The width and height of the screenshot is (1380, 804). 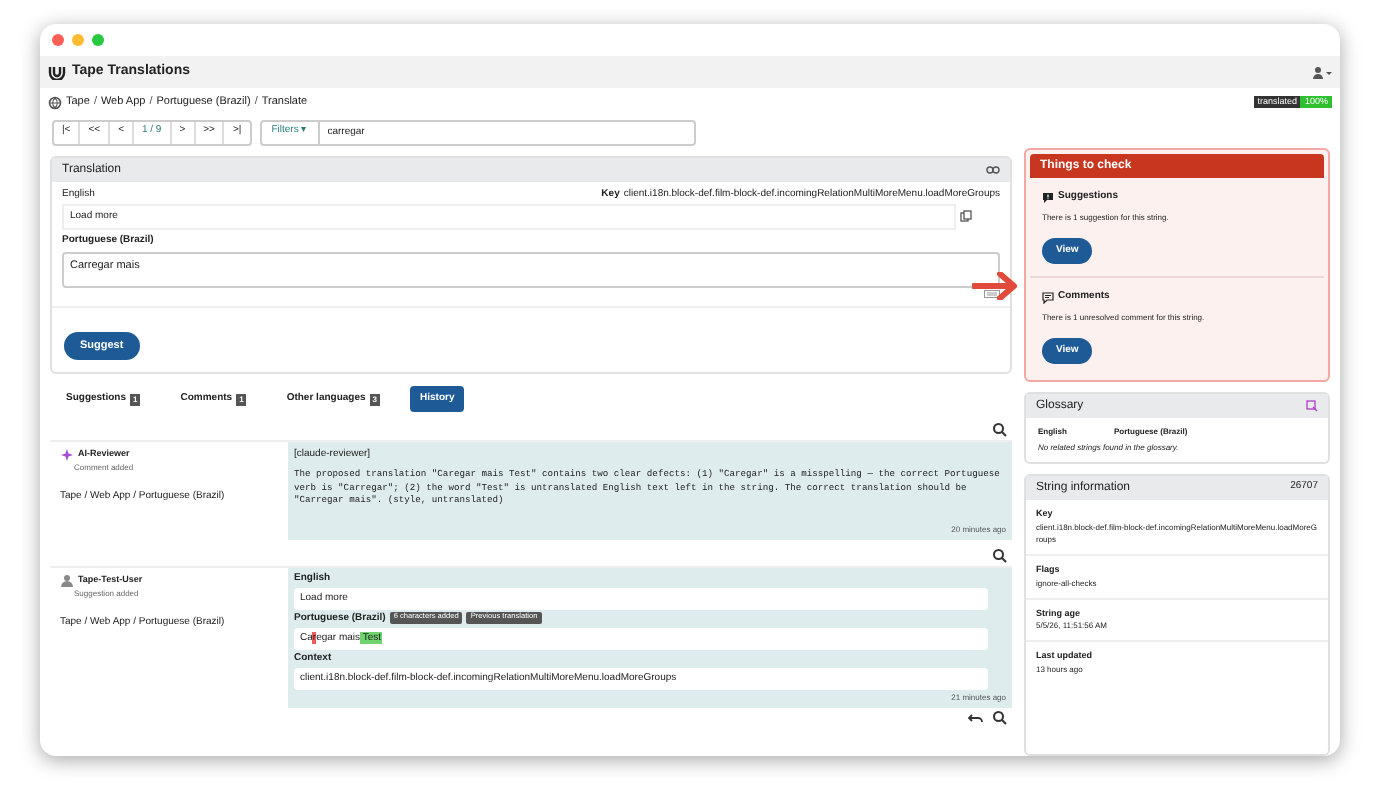 I want to click on undo-icon, so click(x=976, y=717).